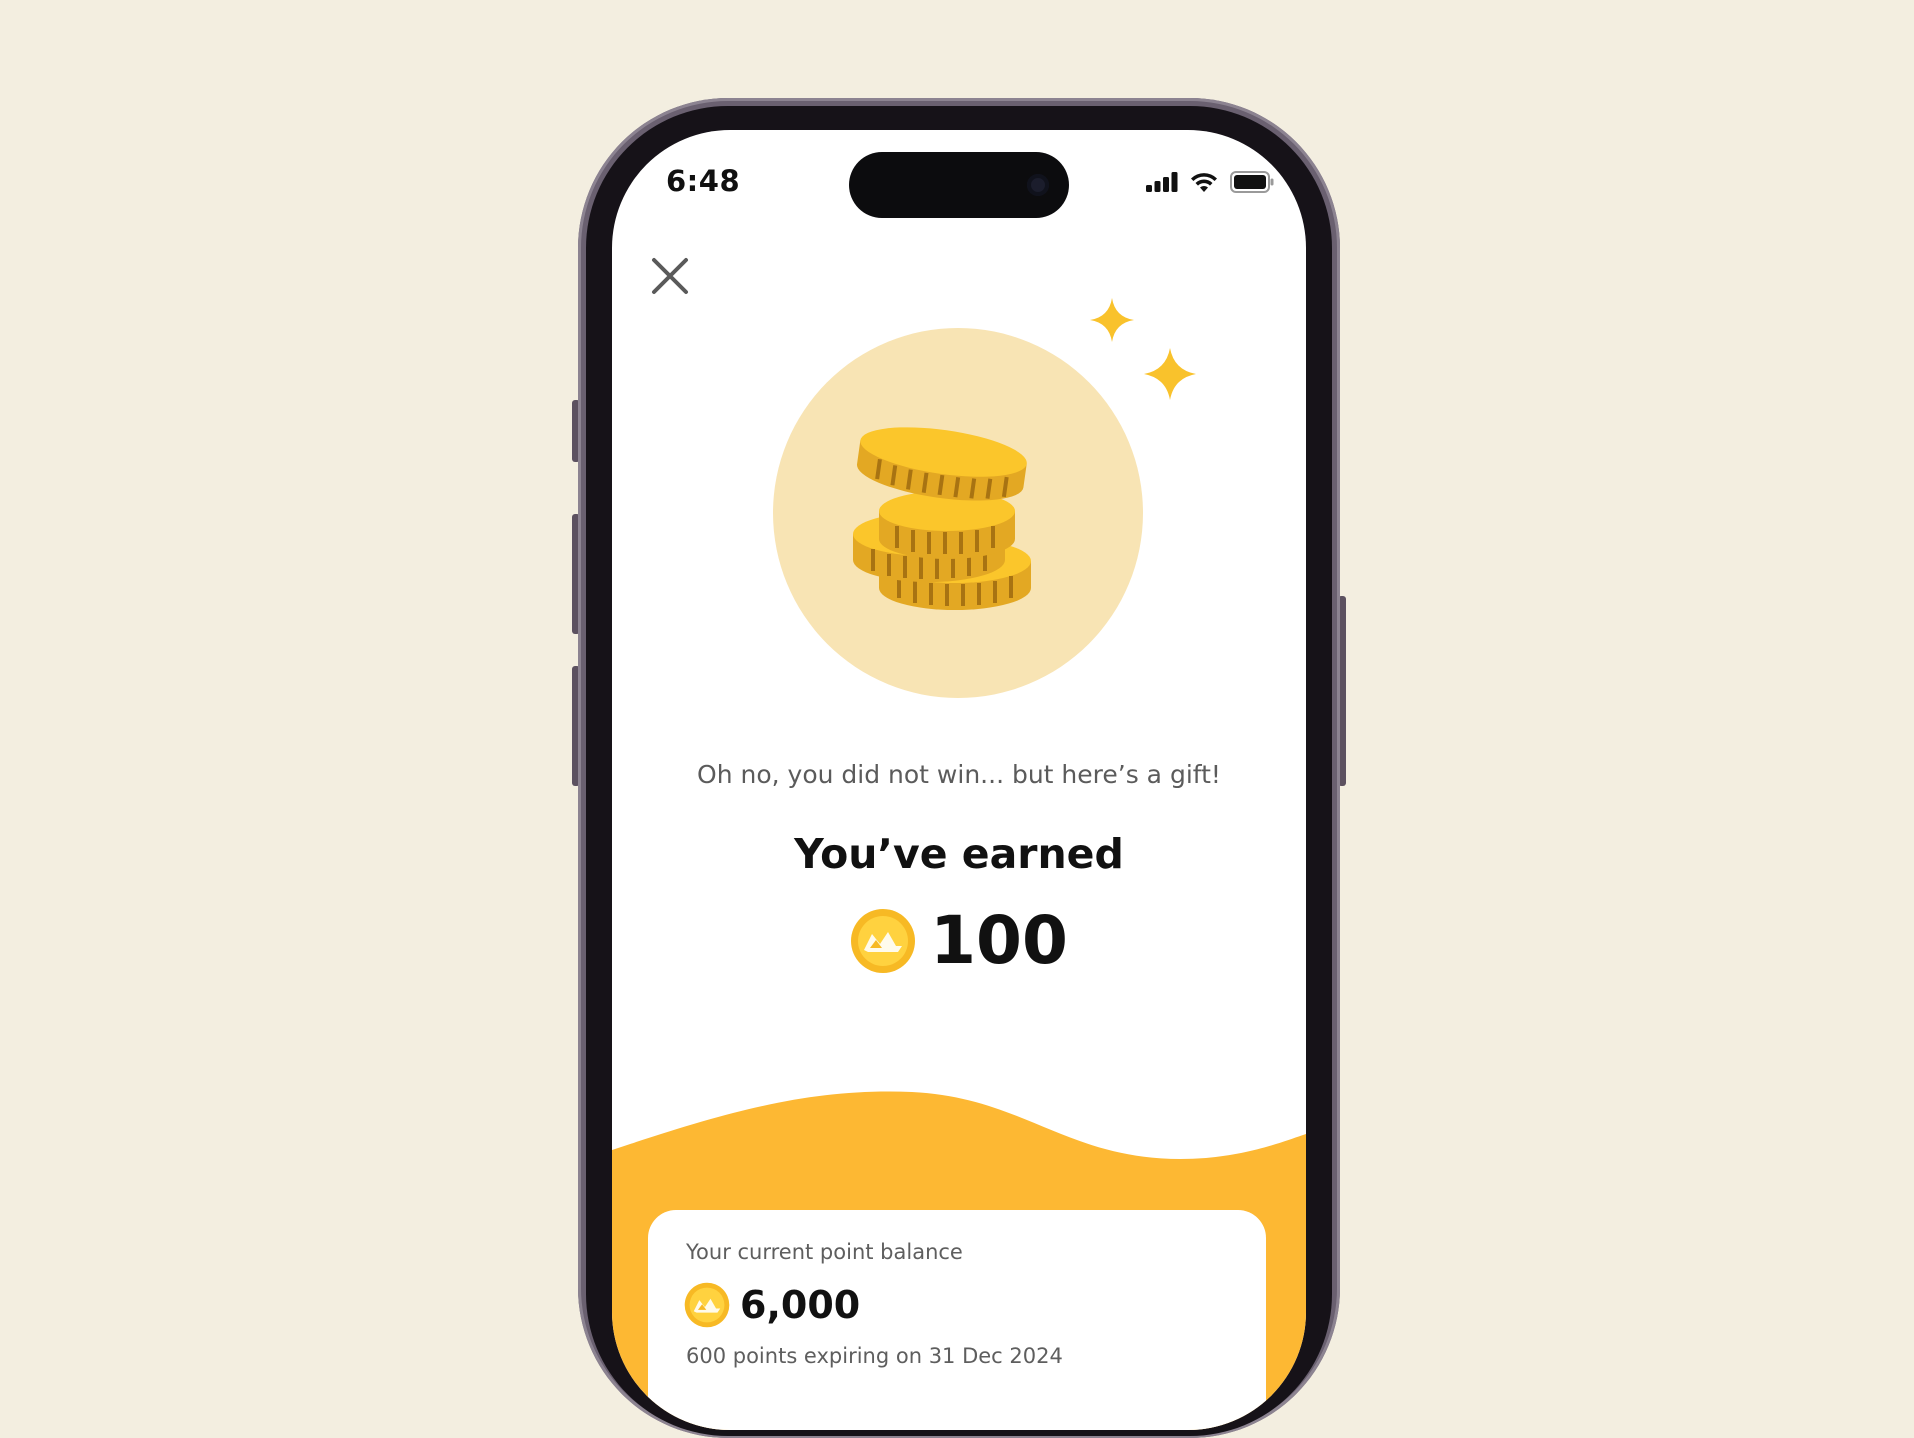  I want to click on signal-icon, so click(1162, 182).